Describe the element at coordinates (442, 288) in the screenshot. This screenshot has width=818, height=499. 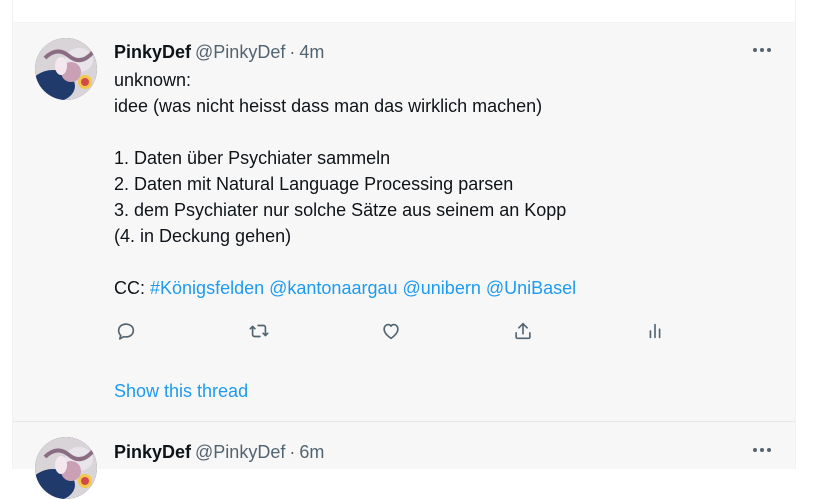
I see `mention-link: @unibern` at that location.